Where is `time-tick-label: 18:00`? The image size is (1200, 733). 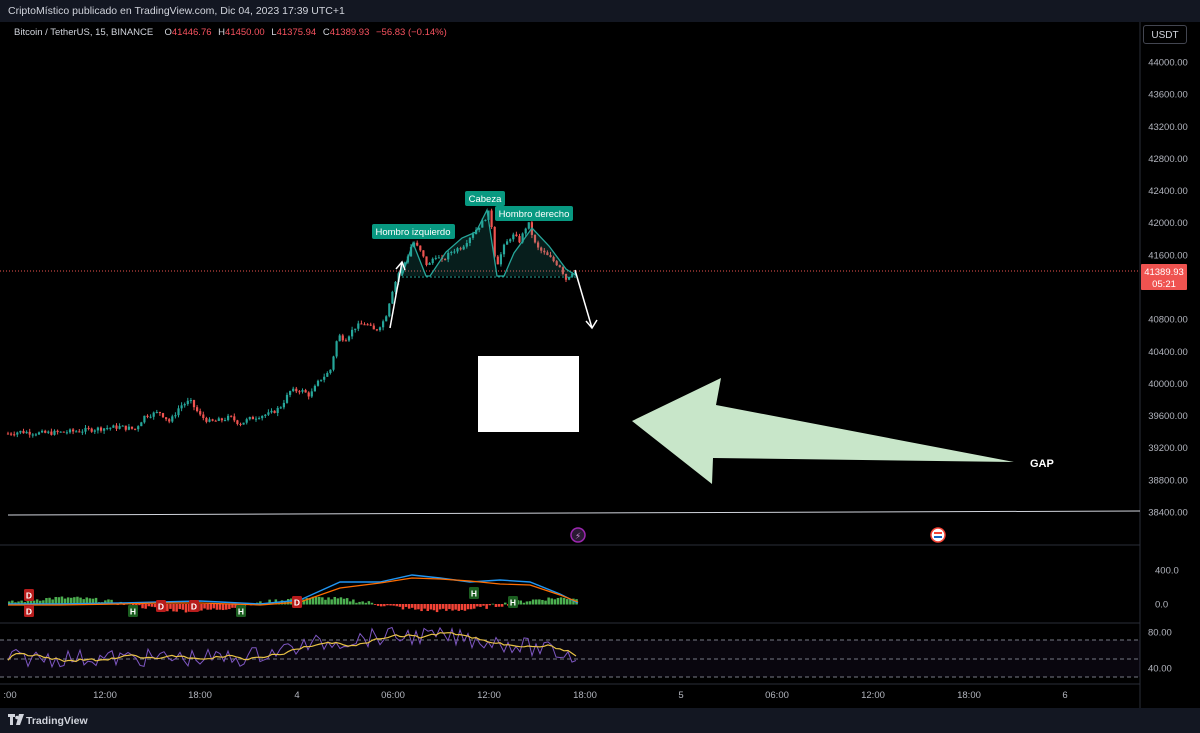
time-tick-label: 18:00 is located at coordinates (585, 695).